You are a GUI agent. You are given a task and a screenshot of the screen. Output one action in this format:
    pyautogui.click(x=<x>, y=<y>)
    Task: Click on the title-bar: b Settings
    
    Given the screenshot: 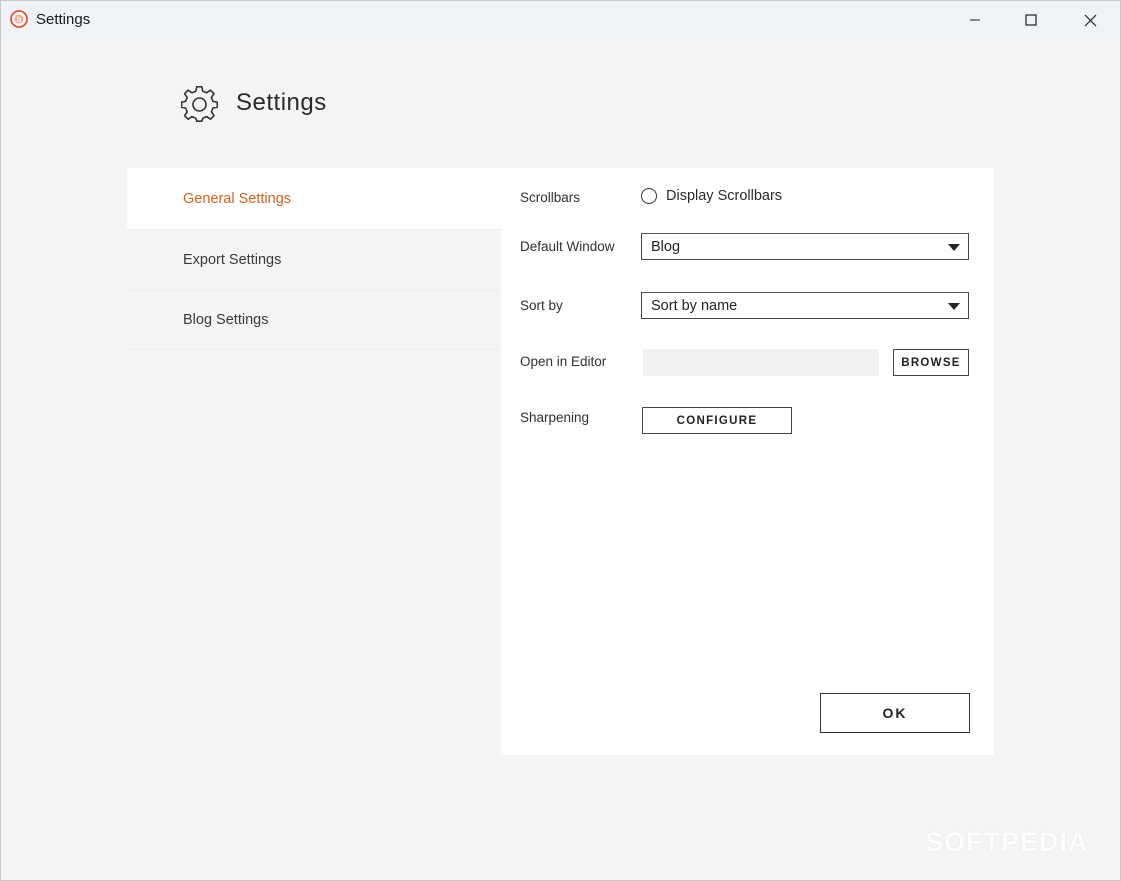 What is the action you would take?
    pyautogui.click(x=560, y=20)
    